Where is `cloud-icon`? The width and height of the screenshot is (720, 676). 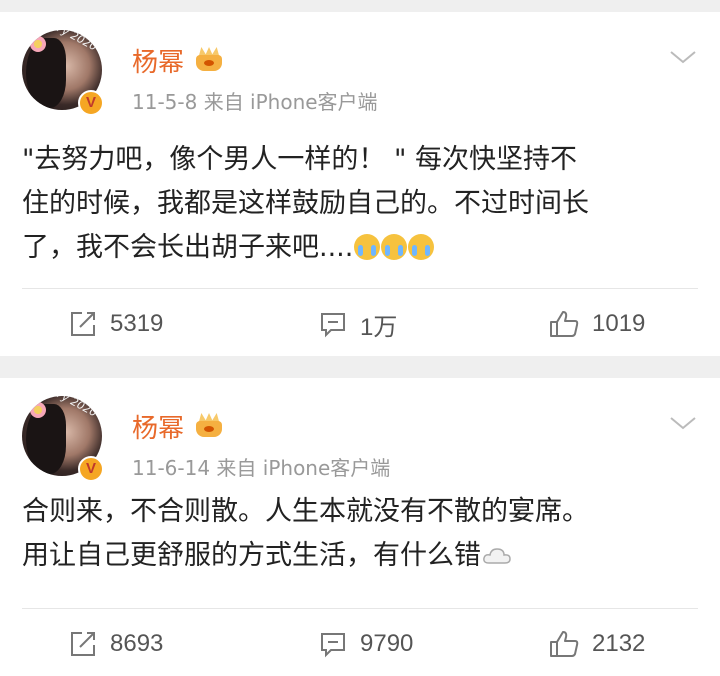 cloud-icon is located at coordinates (497, 556).